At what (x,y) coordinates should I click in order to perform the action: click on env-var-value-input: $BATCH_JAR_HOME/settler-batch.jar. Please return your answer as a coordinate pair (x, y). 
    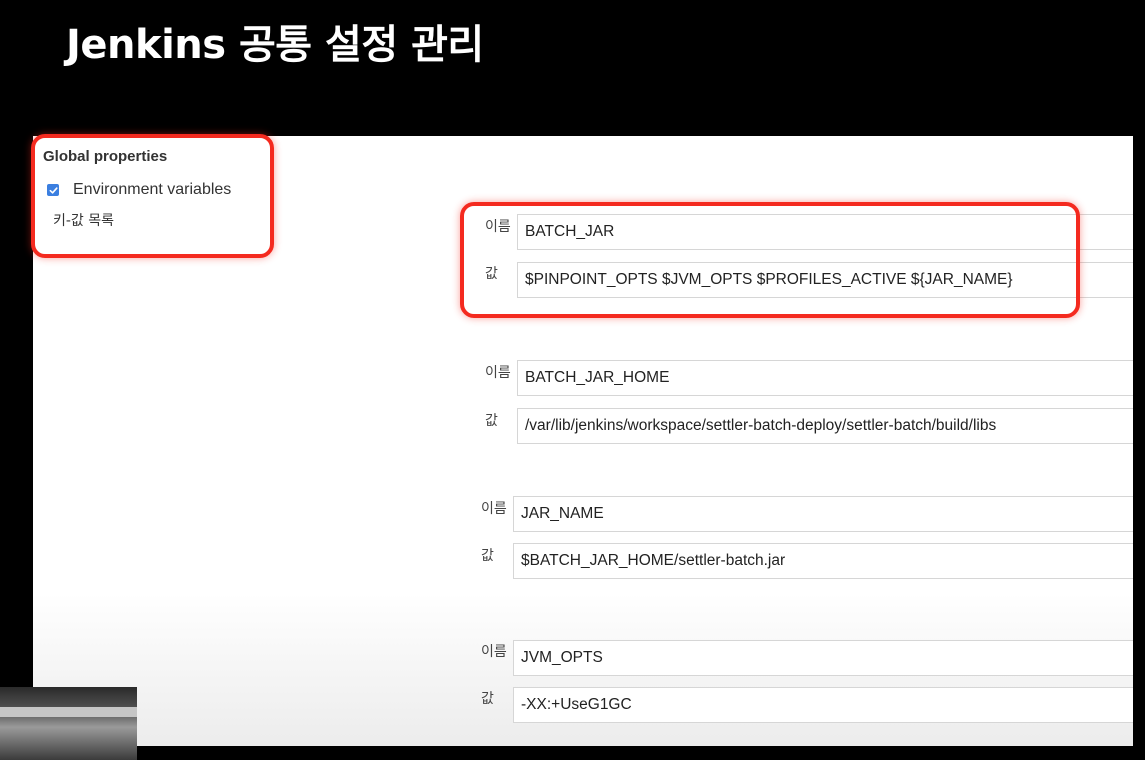
    Looking at the image, I should click on (823, 561).